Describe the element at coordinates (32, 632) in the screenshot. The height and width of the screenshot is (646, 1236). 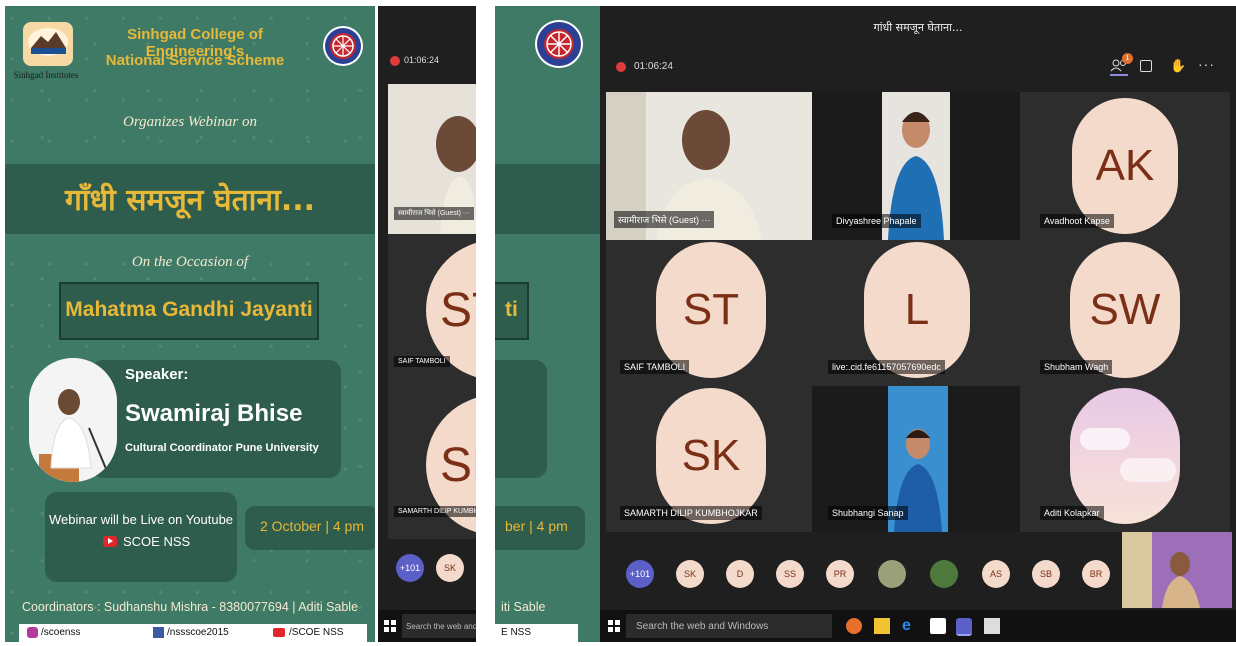
I see `instagram-icon` at that location.